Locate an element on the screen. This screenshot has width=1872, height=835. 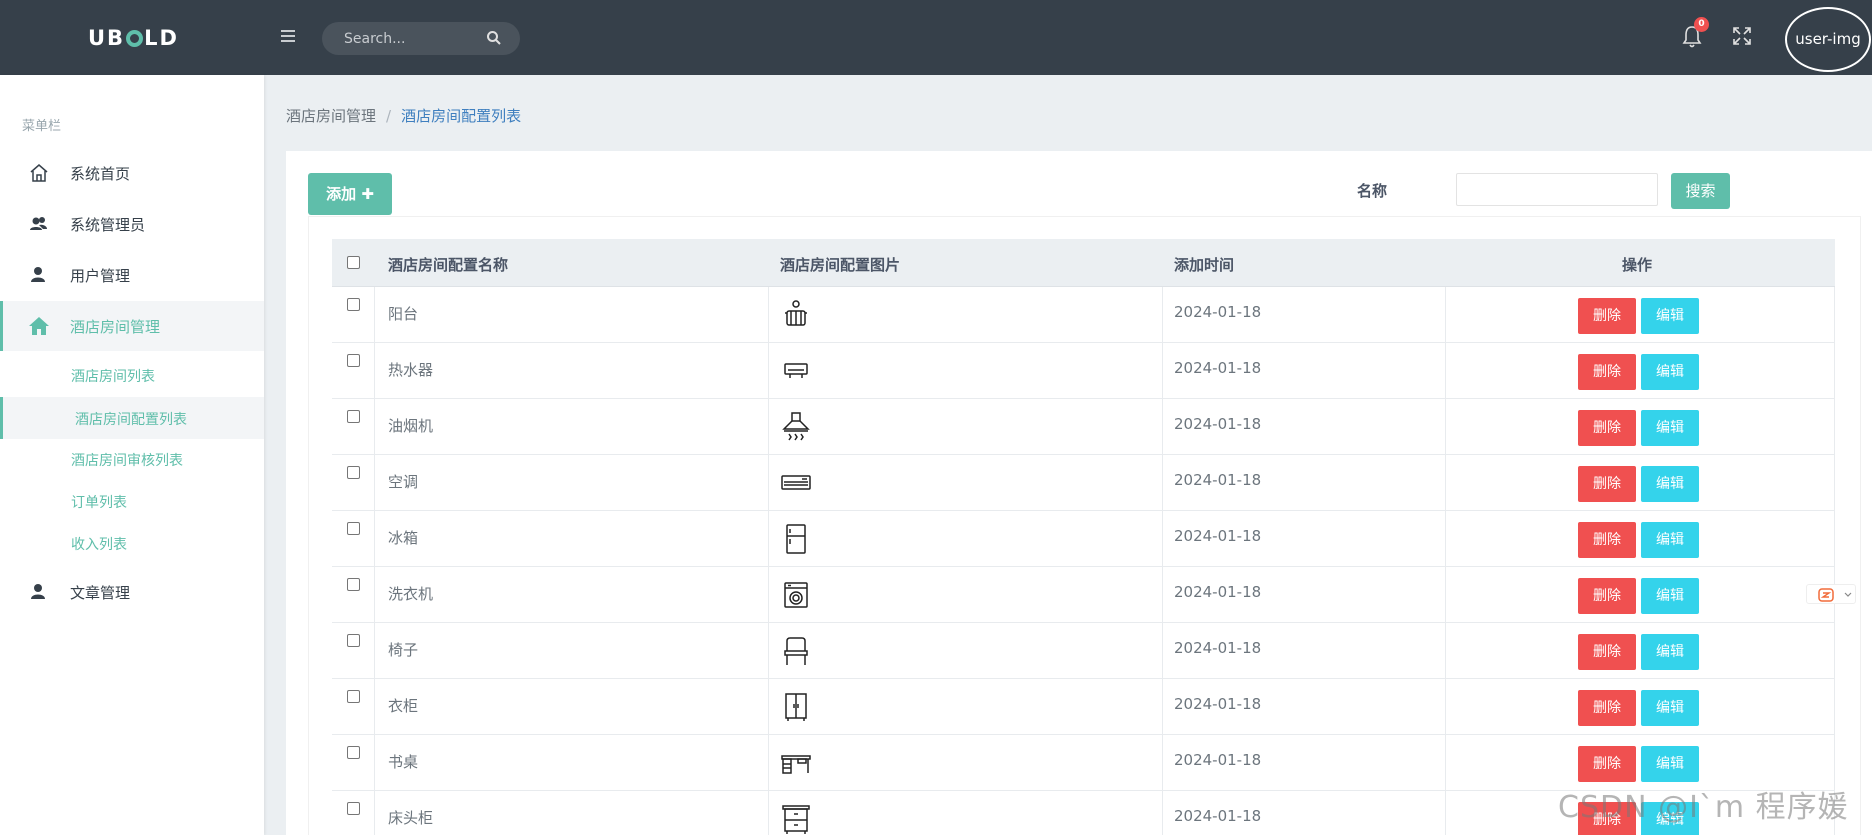
search-box is located at coordinates (421, 38).